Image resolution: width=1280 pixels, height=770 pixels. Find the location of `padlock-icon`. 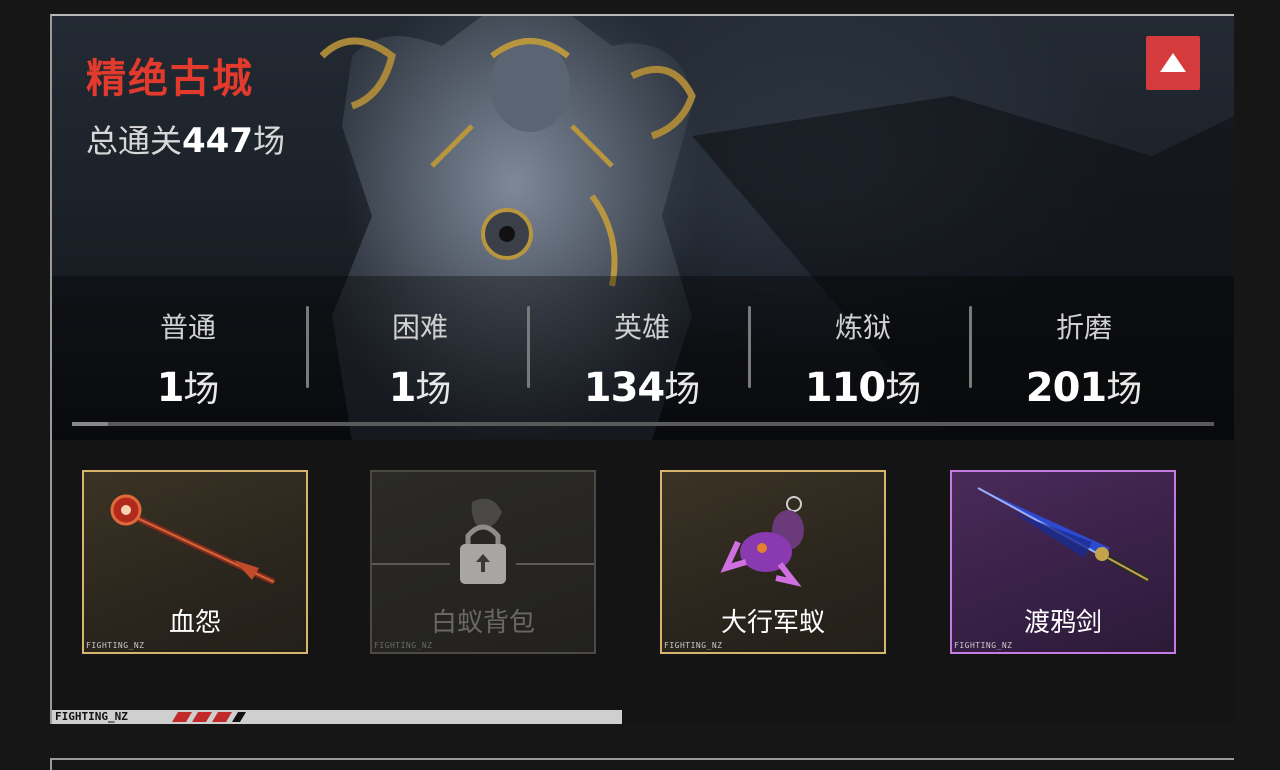

padlock-icon is located at coordinates (483, 541).